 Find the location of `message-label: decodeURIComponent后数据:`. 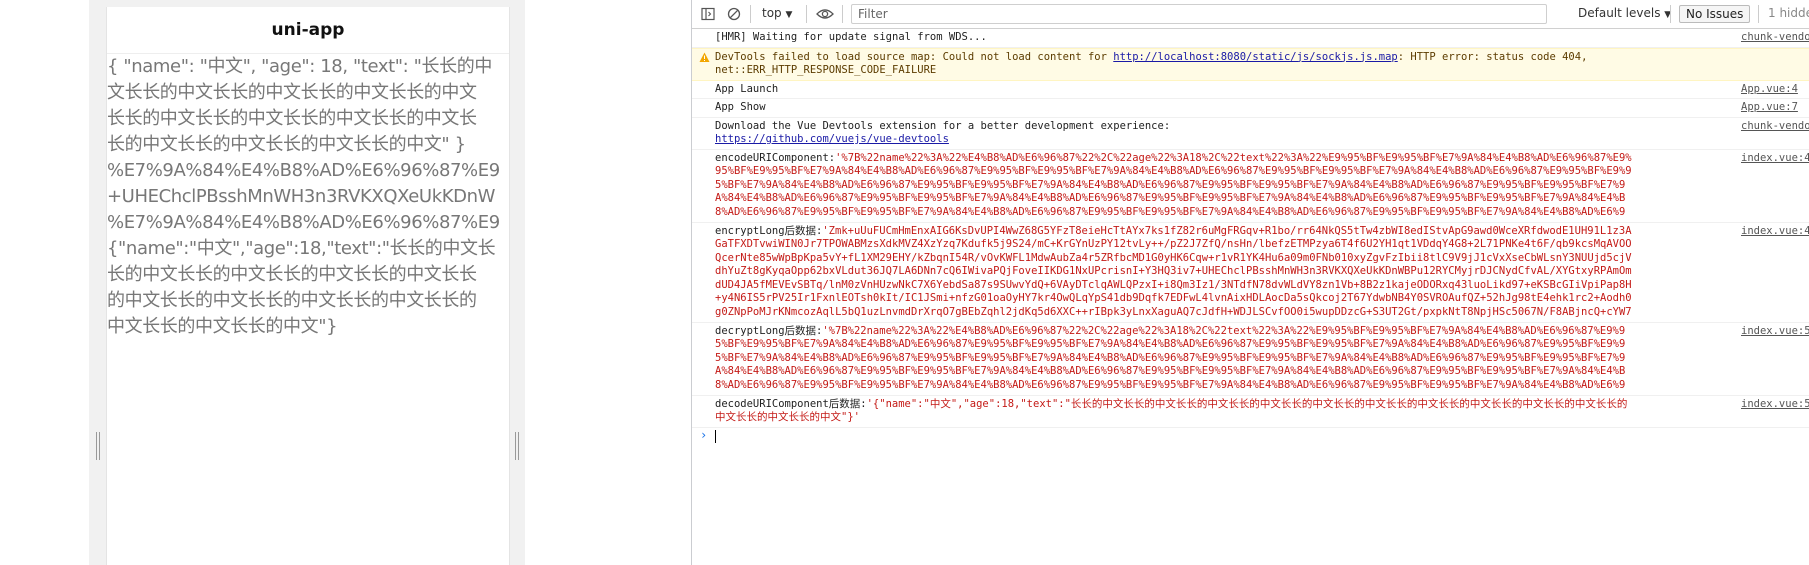

message-label: decodeURIComponent后数据: is located at coordinates (791, 403).